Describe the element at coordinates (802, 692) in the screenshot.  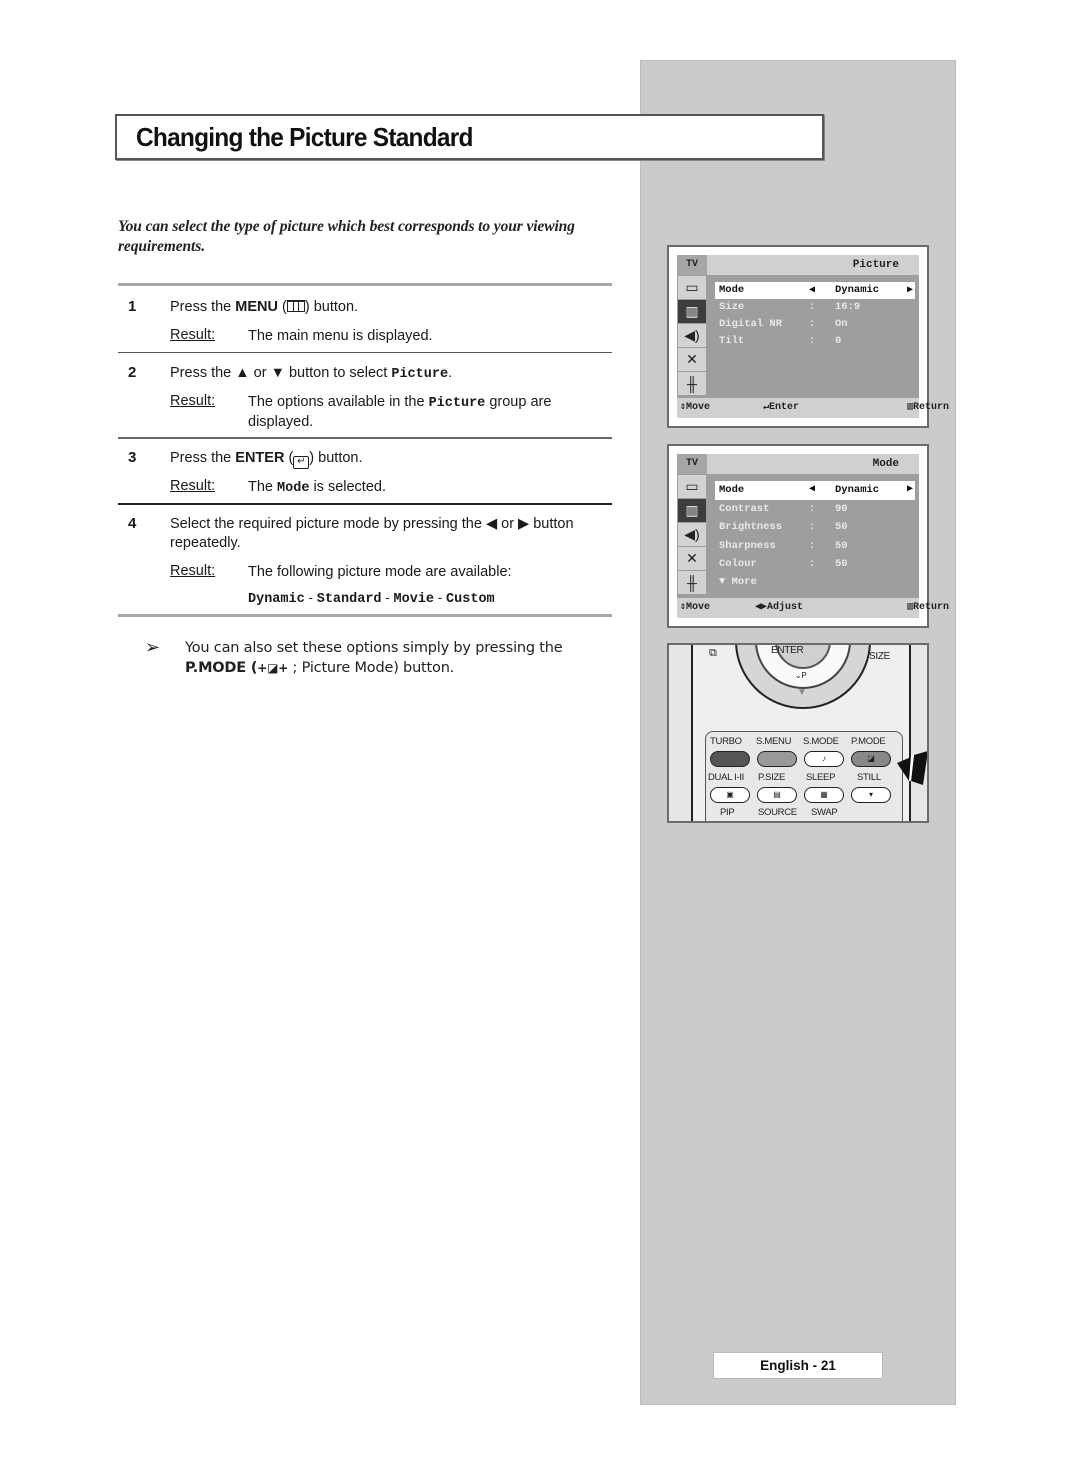
I see `down-arrow-icon: ▼` at that location.